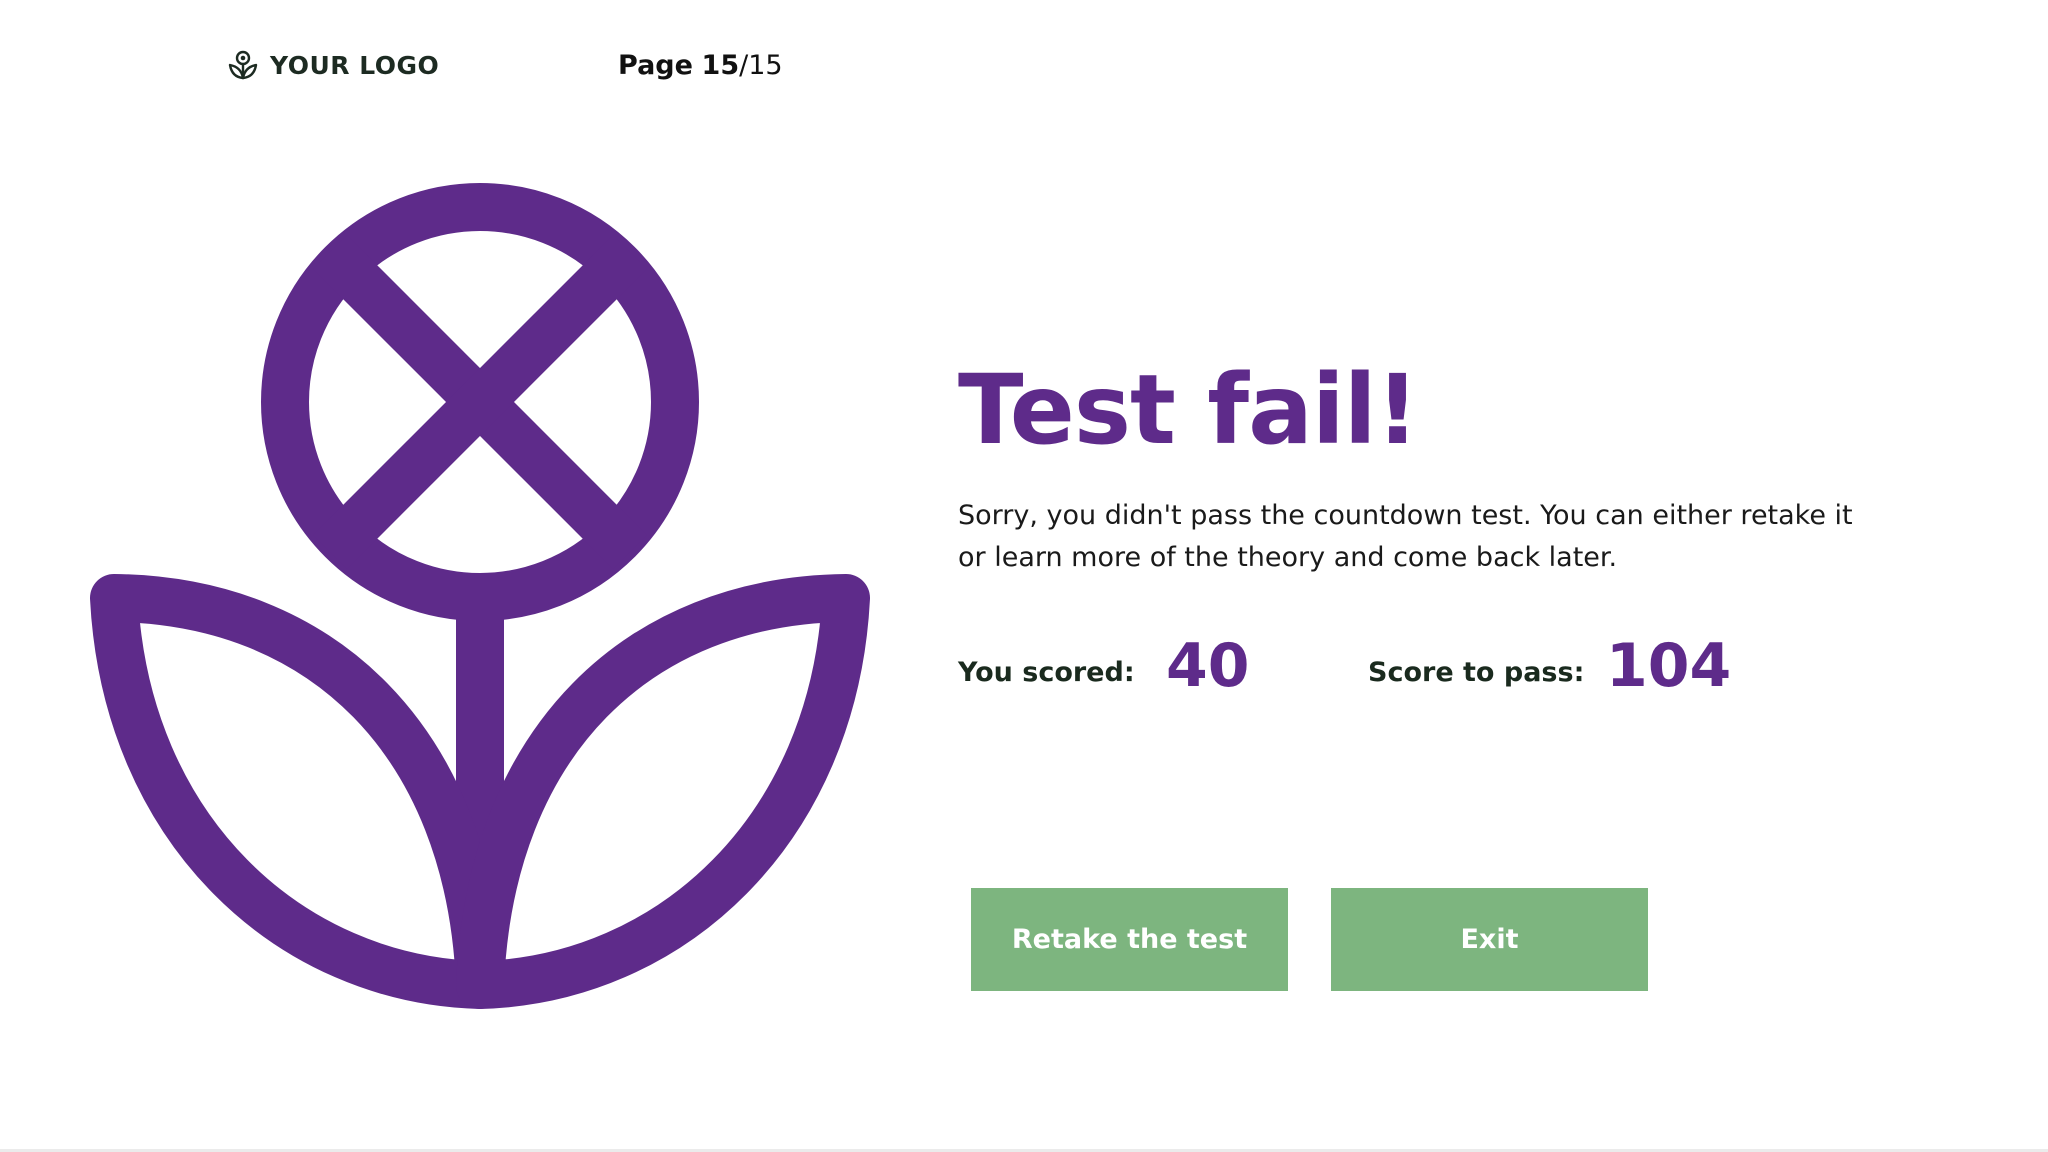  Describe the element at coordinates (1129, 939) in the screenshot. I see `retake-test-button: Retake the test` at that location.